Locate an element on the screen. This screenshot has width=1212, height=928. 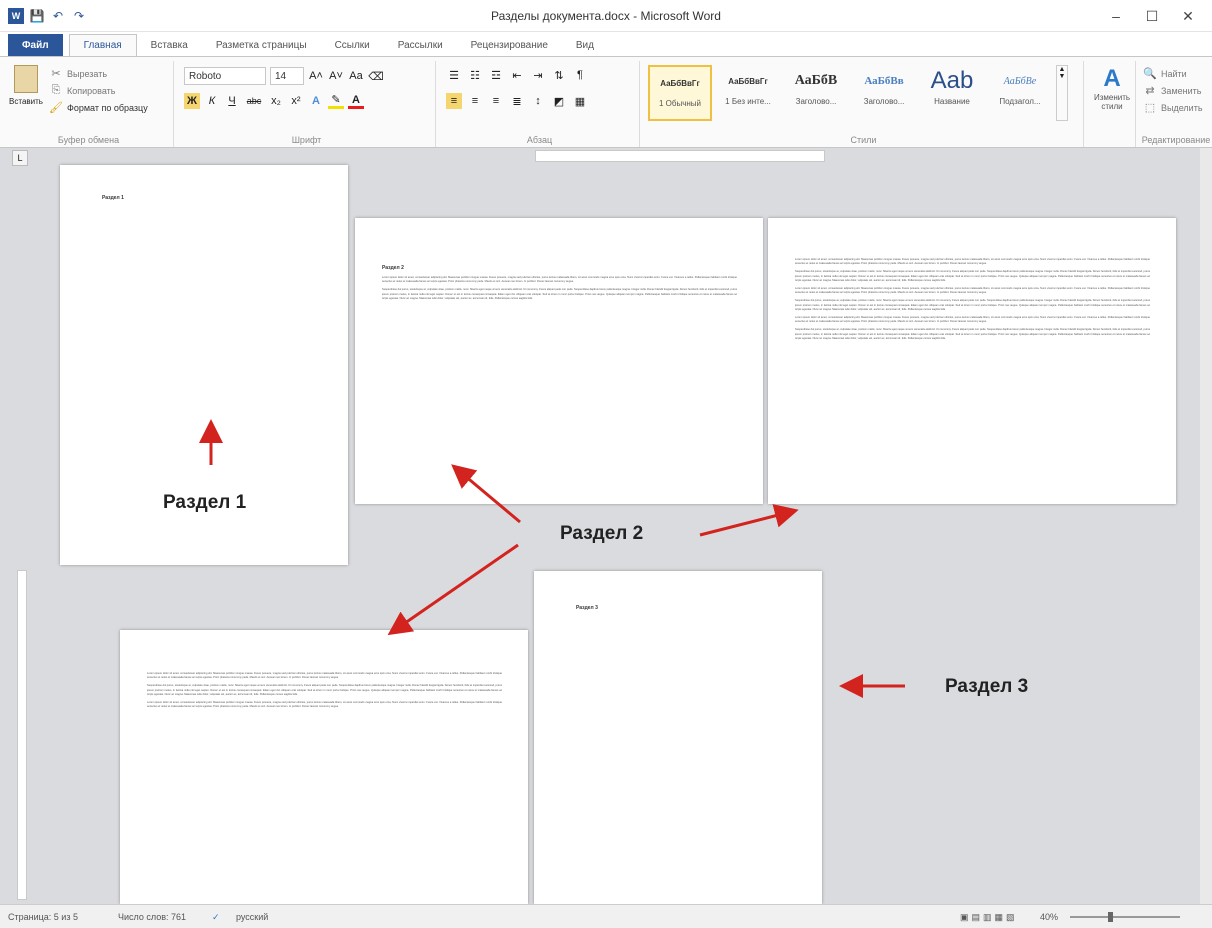
close-button: ✕ is located at coordinates (1188, 16).